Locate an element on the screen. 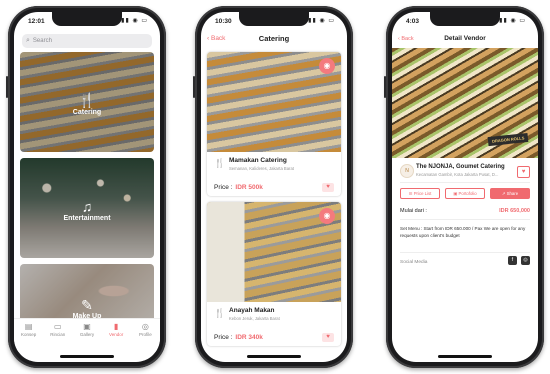 This screenshot has height=374, width=550. nav-bar: ‹ Back Catering is located at coordinates (274, 39).